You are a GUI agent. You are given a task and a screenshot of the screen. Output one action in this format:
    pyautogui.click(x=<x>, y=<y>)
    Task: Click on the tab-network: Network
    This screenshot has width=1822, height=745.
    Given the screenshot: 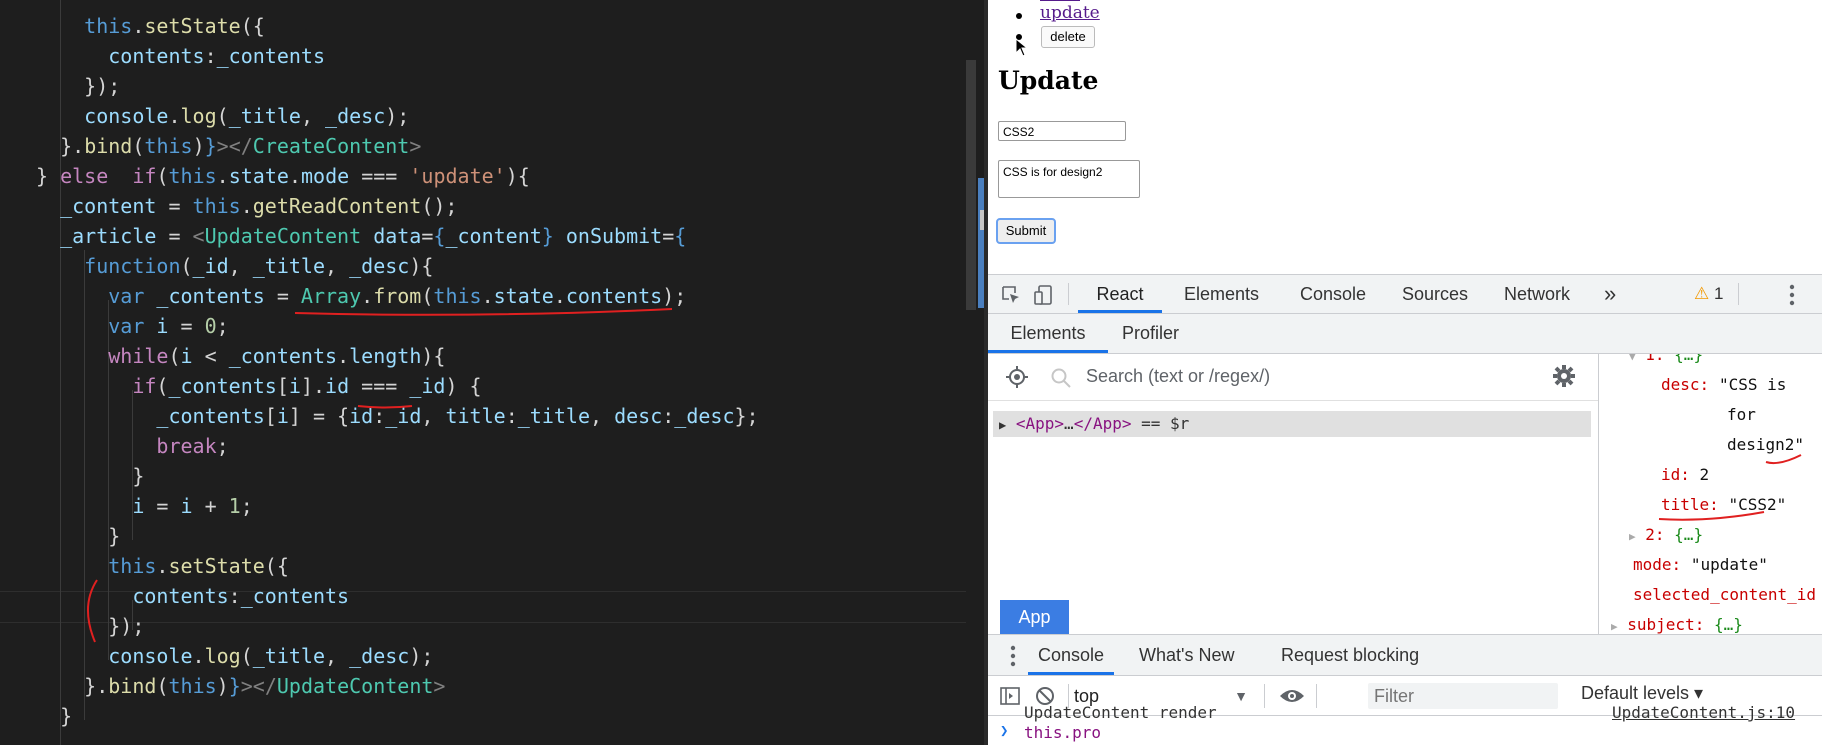 What is the action you would take?
    pyautogui.click(x=1537, y=294)
    